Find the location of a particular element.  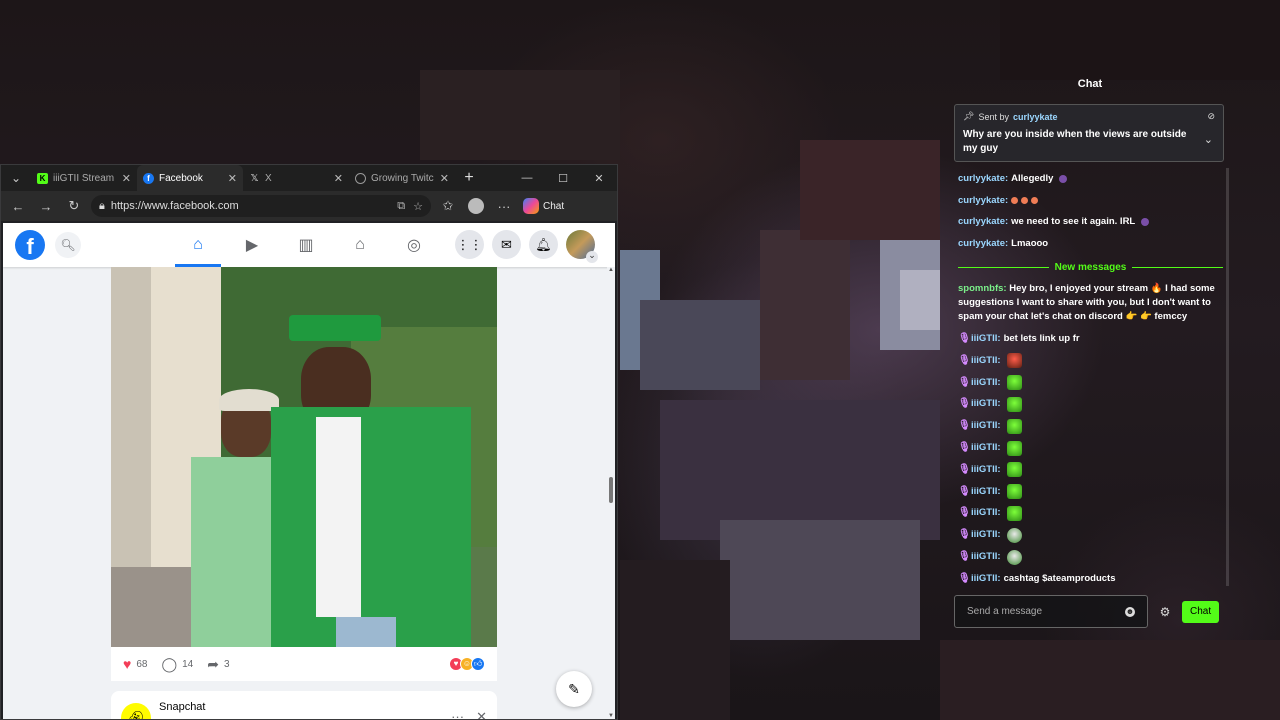

page-scrollbar: ▲ ▼ is located at coordinates (611, 493).